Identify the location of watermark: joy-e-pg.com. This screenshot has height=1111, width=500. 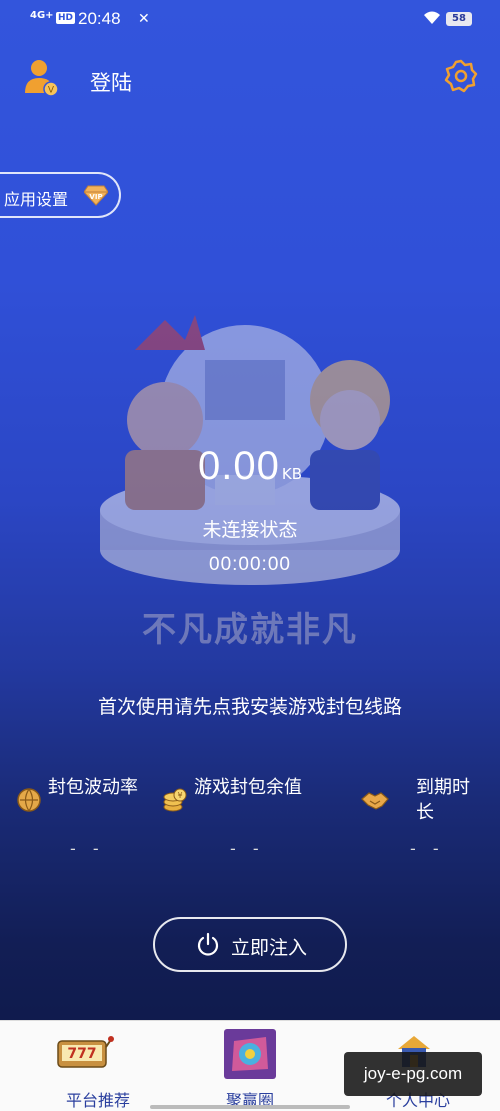
(413, 1074).